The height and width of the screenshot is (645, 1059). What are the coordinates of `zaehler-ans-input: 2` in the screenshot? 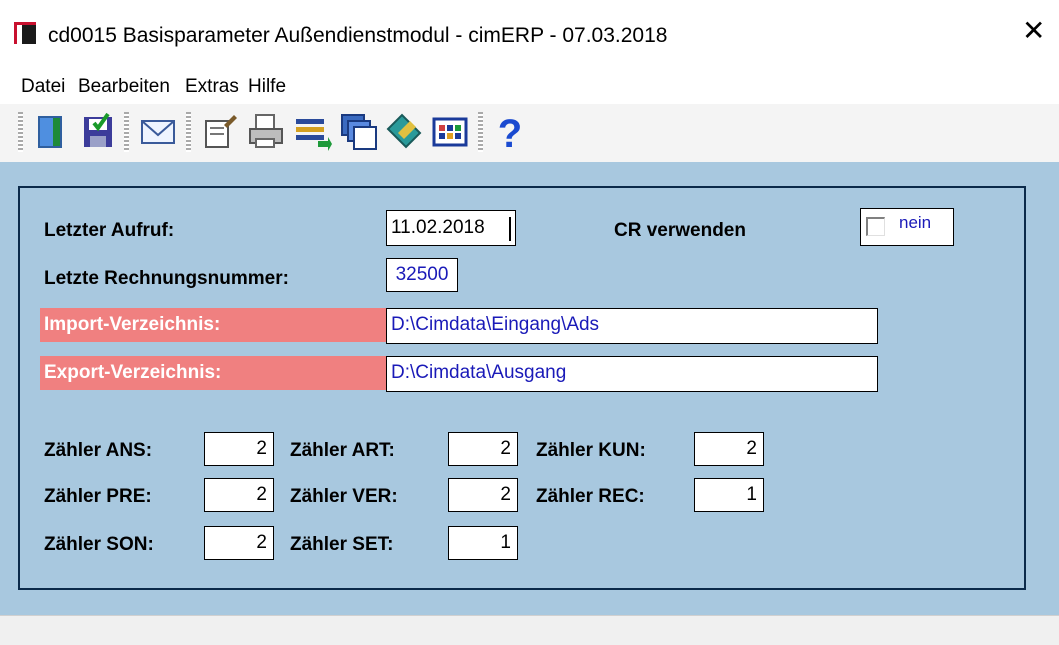 It's located at (239, 449).